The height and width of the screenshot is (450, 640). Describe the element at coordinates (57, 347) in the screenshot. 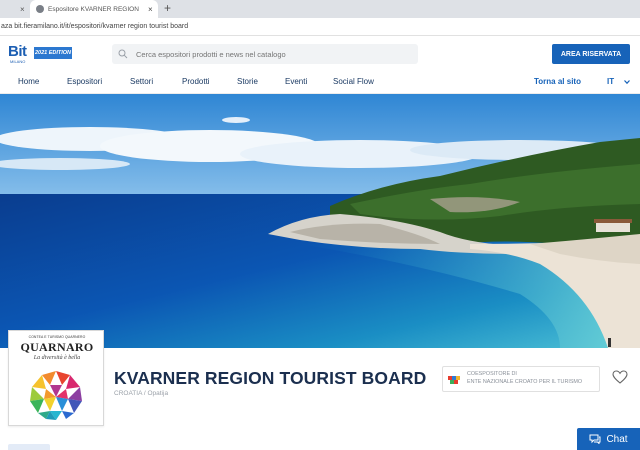

I see `logo-card-brand: QUARNARO` at that location.